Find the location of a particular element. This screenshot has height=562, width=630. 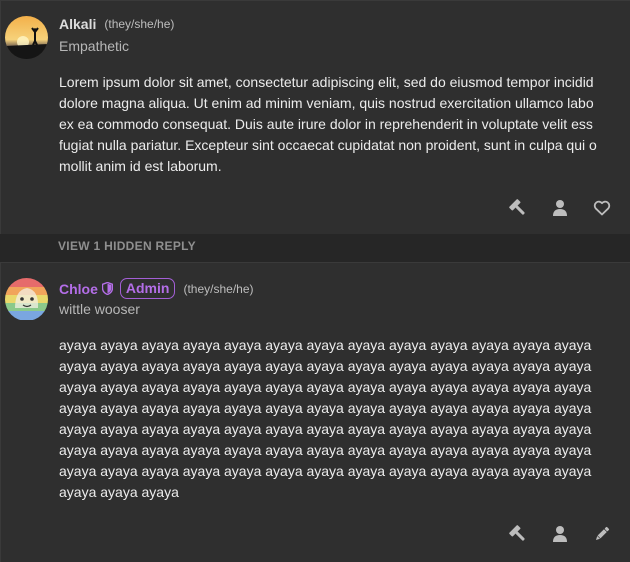

like-button is located at coordinates (602, 208).